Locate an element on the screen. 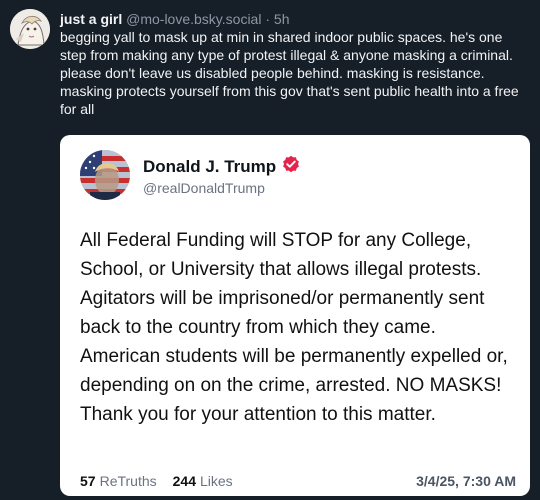 This screenshot has height=500, width=540. likes-stat: 244 Likes is located at coordinates (203, 481).